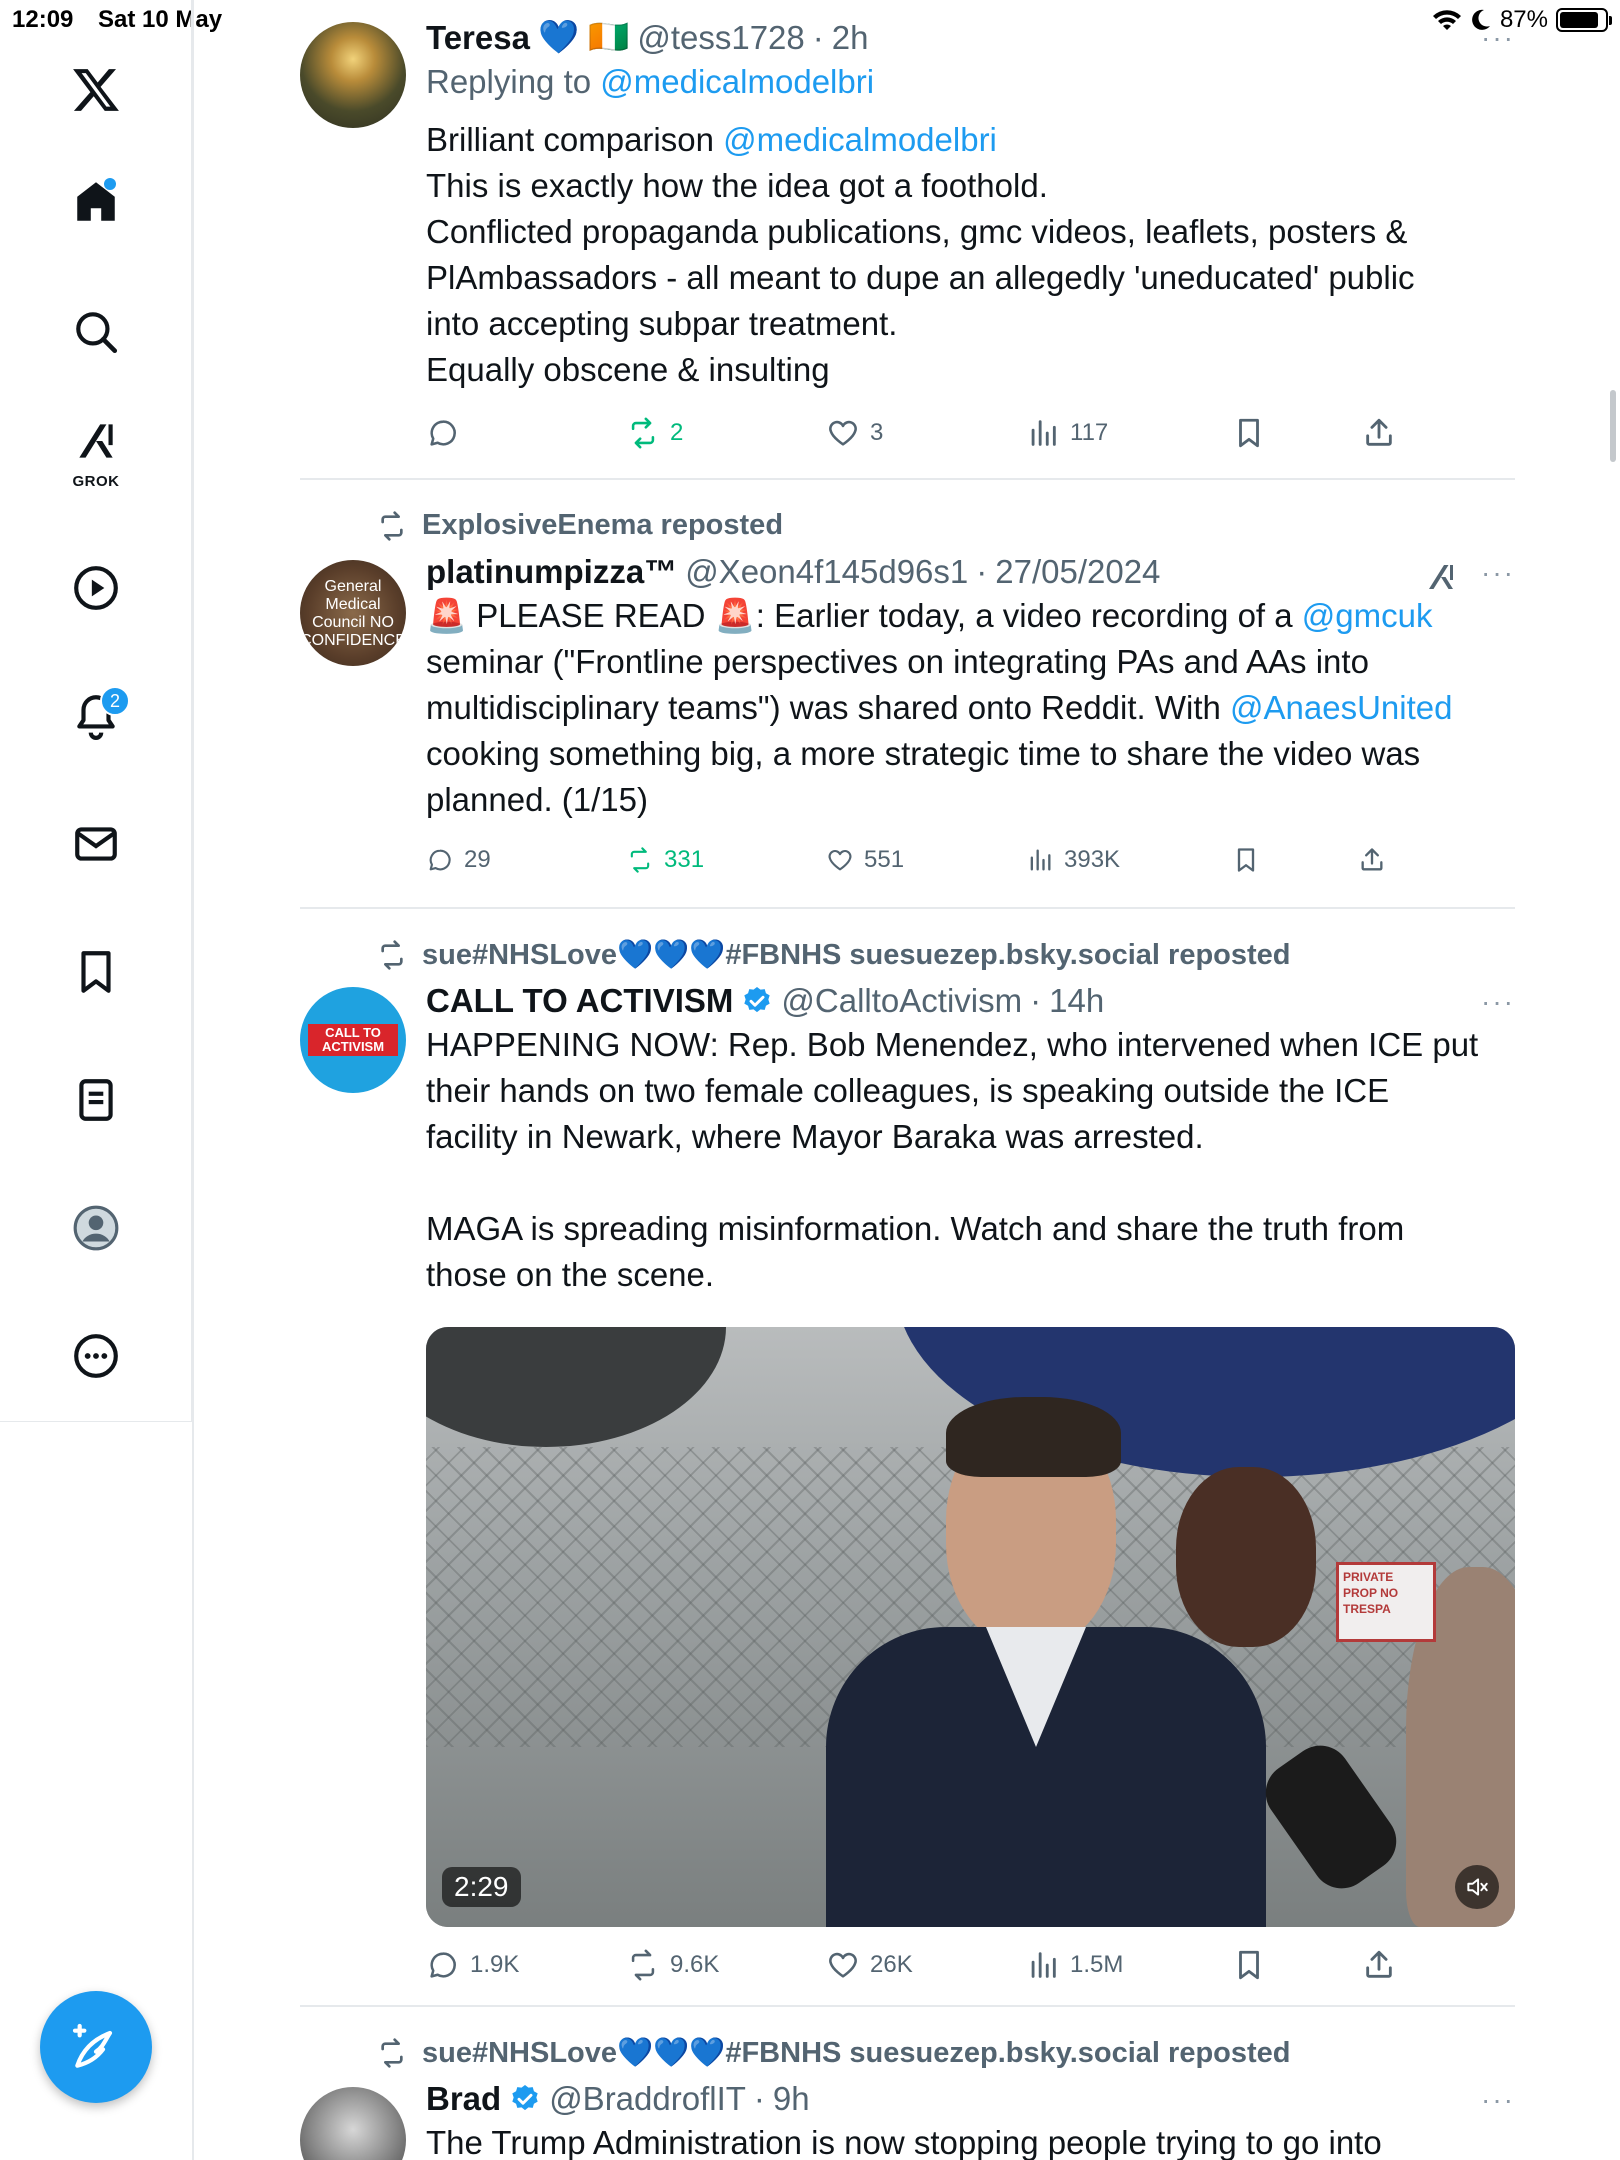 This screenshot has height=2160, width=1620. I want to click on text-segment: planned. (1/15), so click(537, 799).